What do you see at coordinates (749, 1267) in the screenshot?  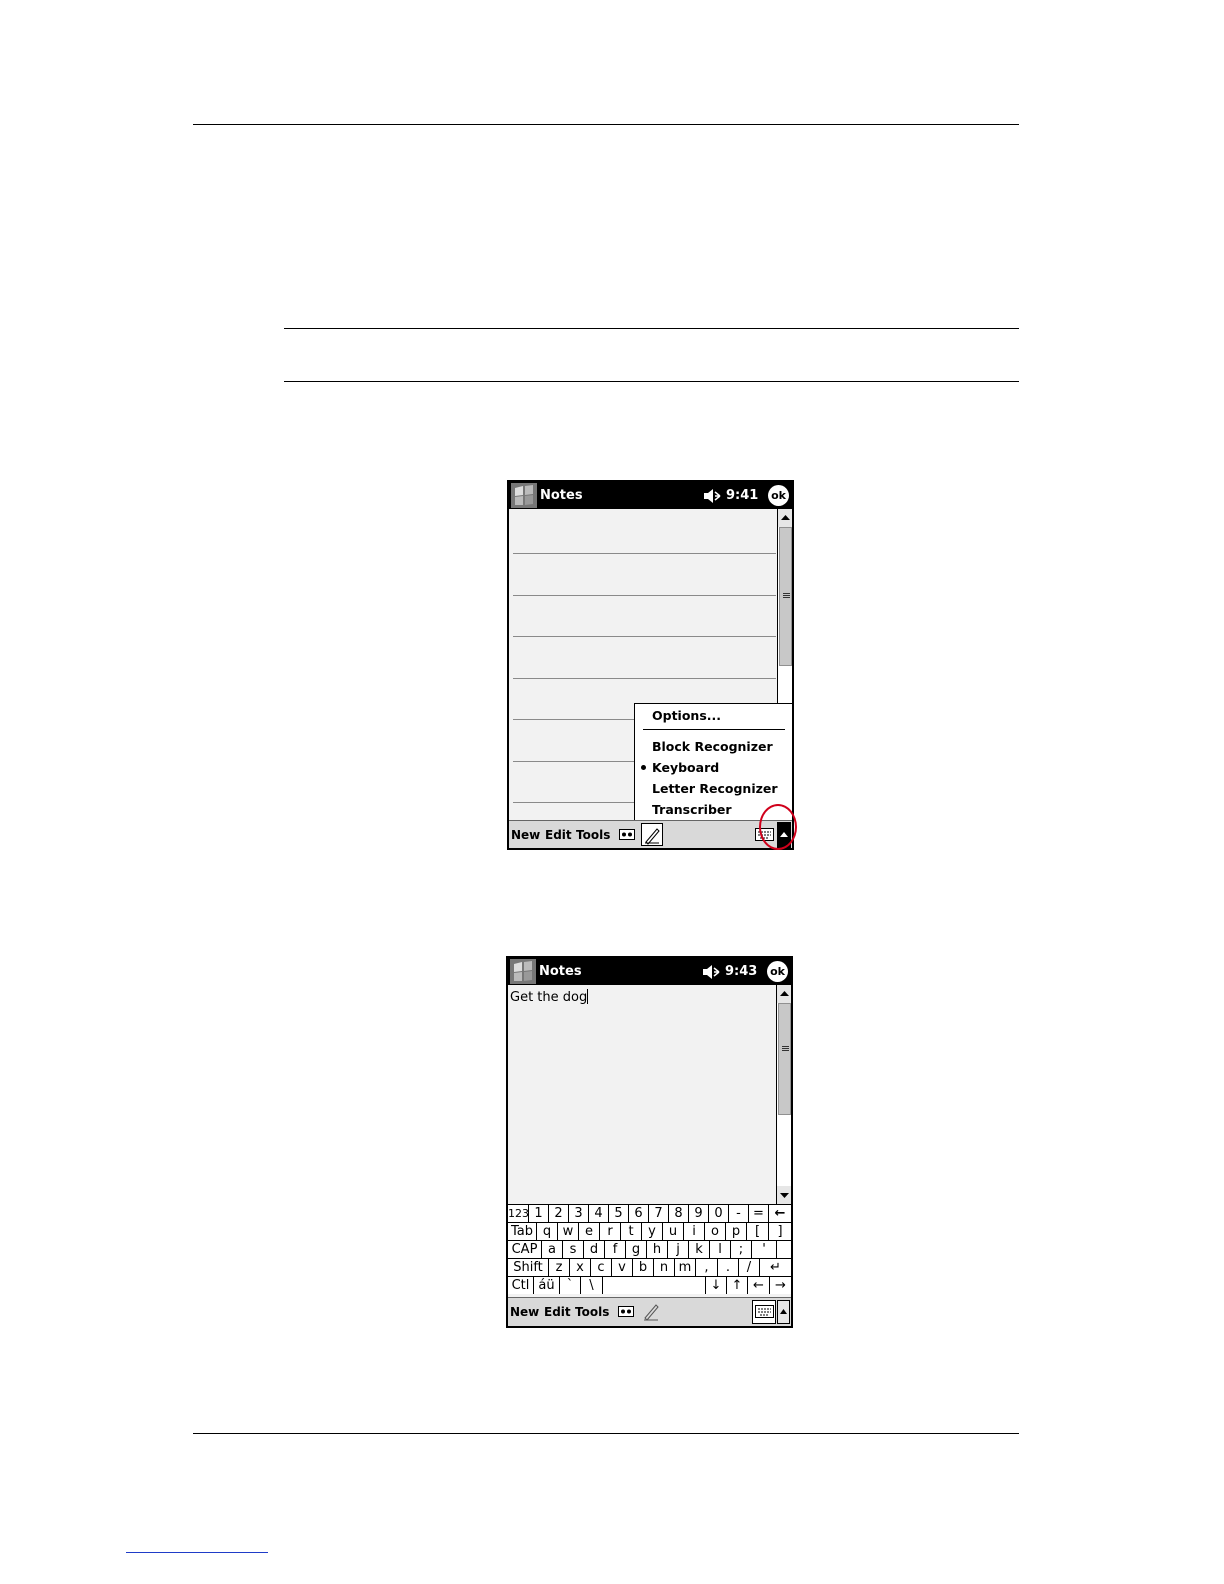 I see `key-slash: /` at bounding box center [749, 1267].